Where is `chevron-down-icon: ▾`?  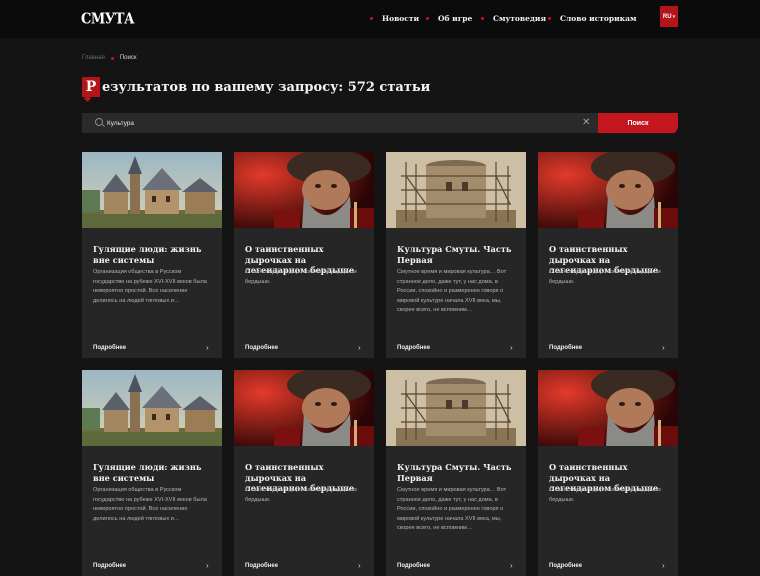
chevron-down-icon: ▾ is located at coordinates (674, 16).